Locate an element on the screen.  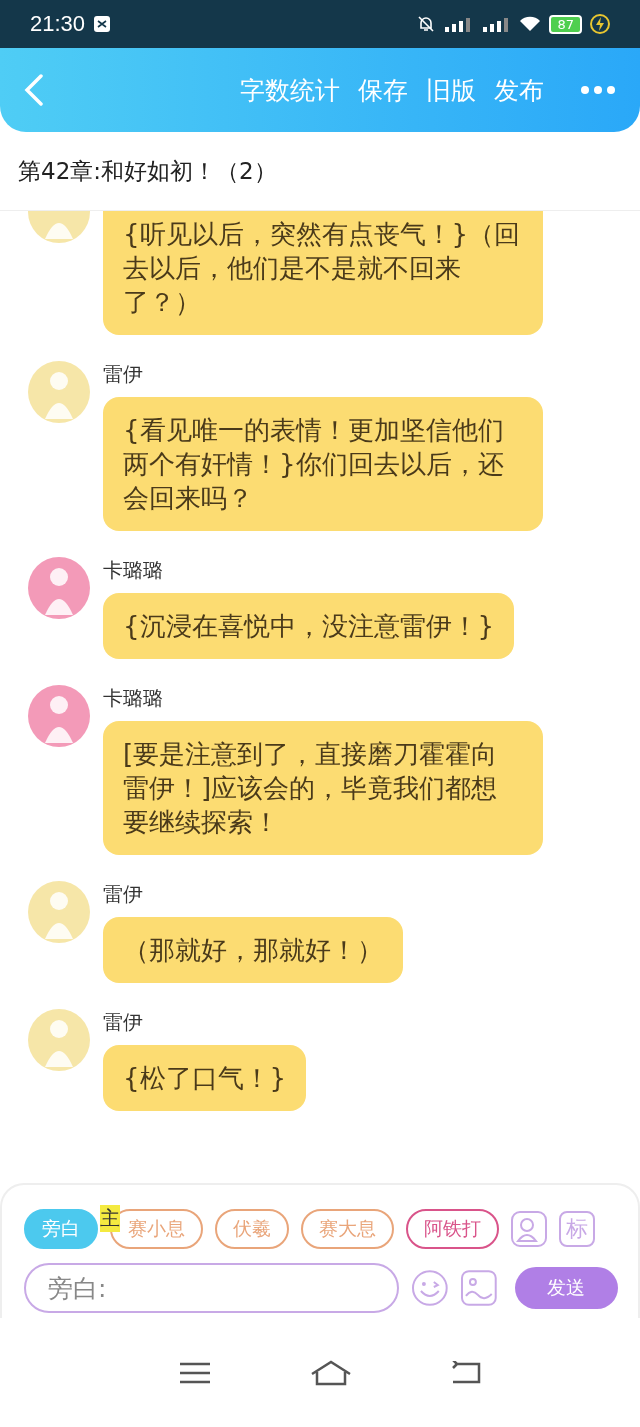
app-notification-icon is located at coordinates (102, 24).